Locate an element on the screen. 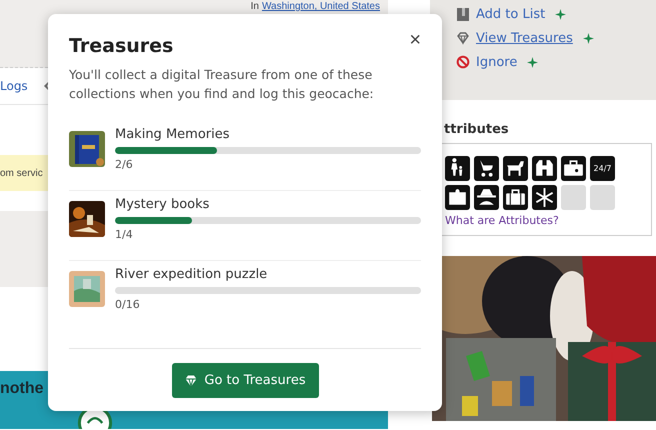  stroller-icon is located at coordinates (486, 168).